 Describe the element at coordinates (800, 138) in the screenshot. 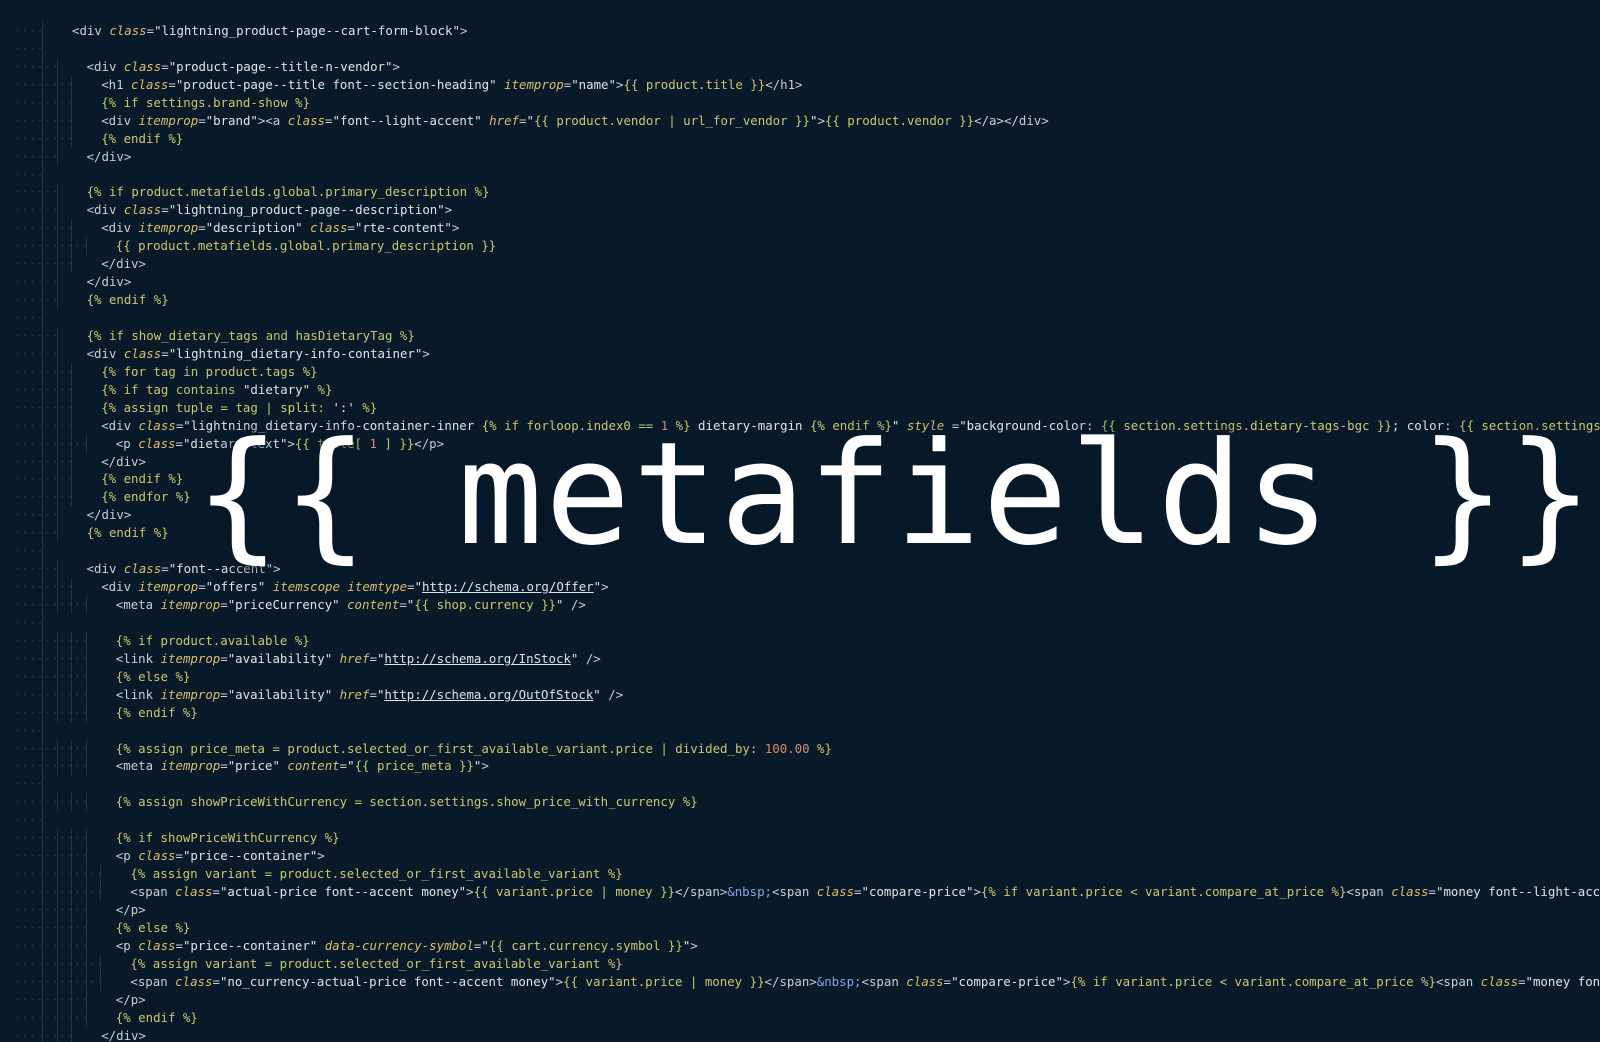

I see `code-line: ········ {% endif %}` at that location.